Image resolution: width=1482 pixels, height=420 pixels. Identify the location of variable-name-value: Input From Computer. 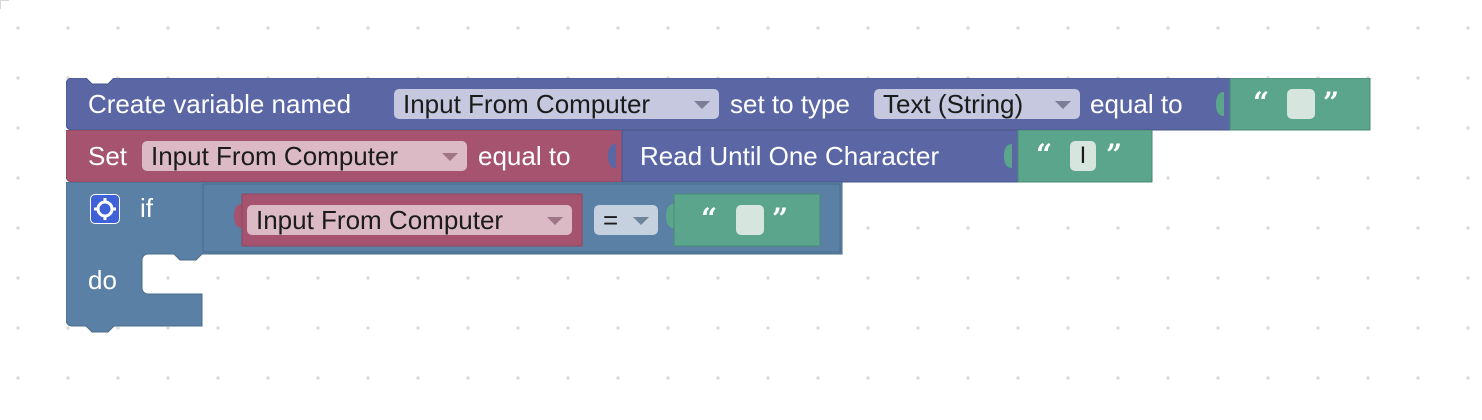
(527, 104).